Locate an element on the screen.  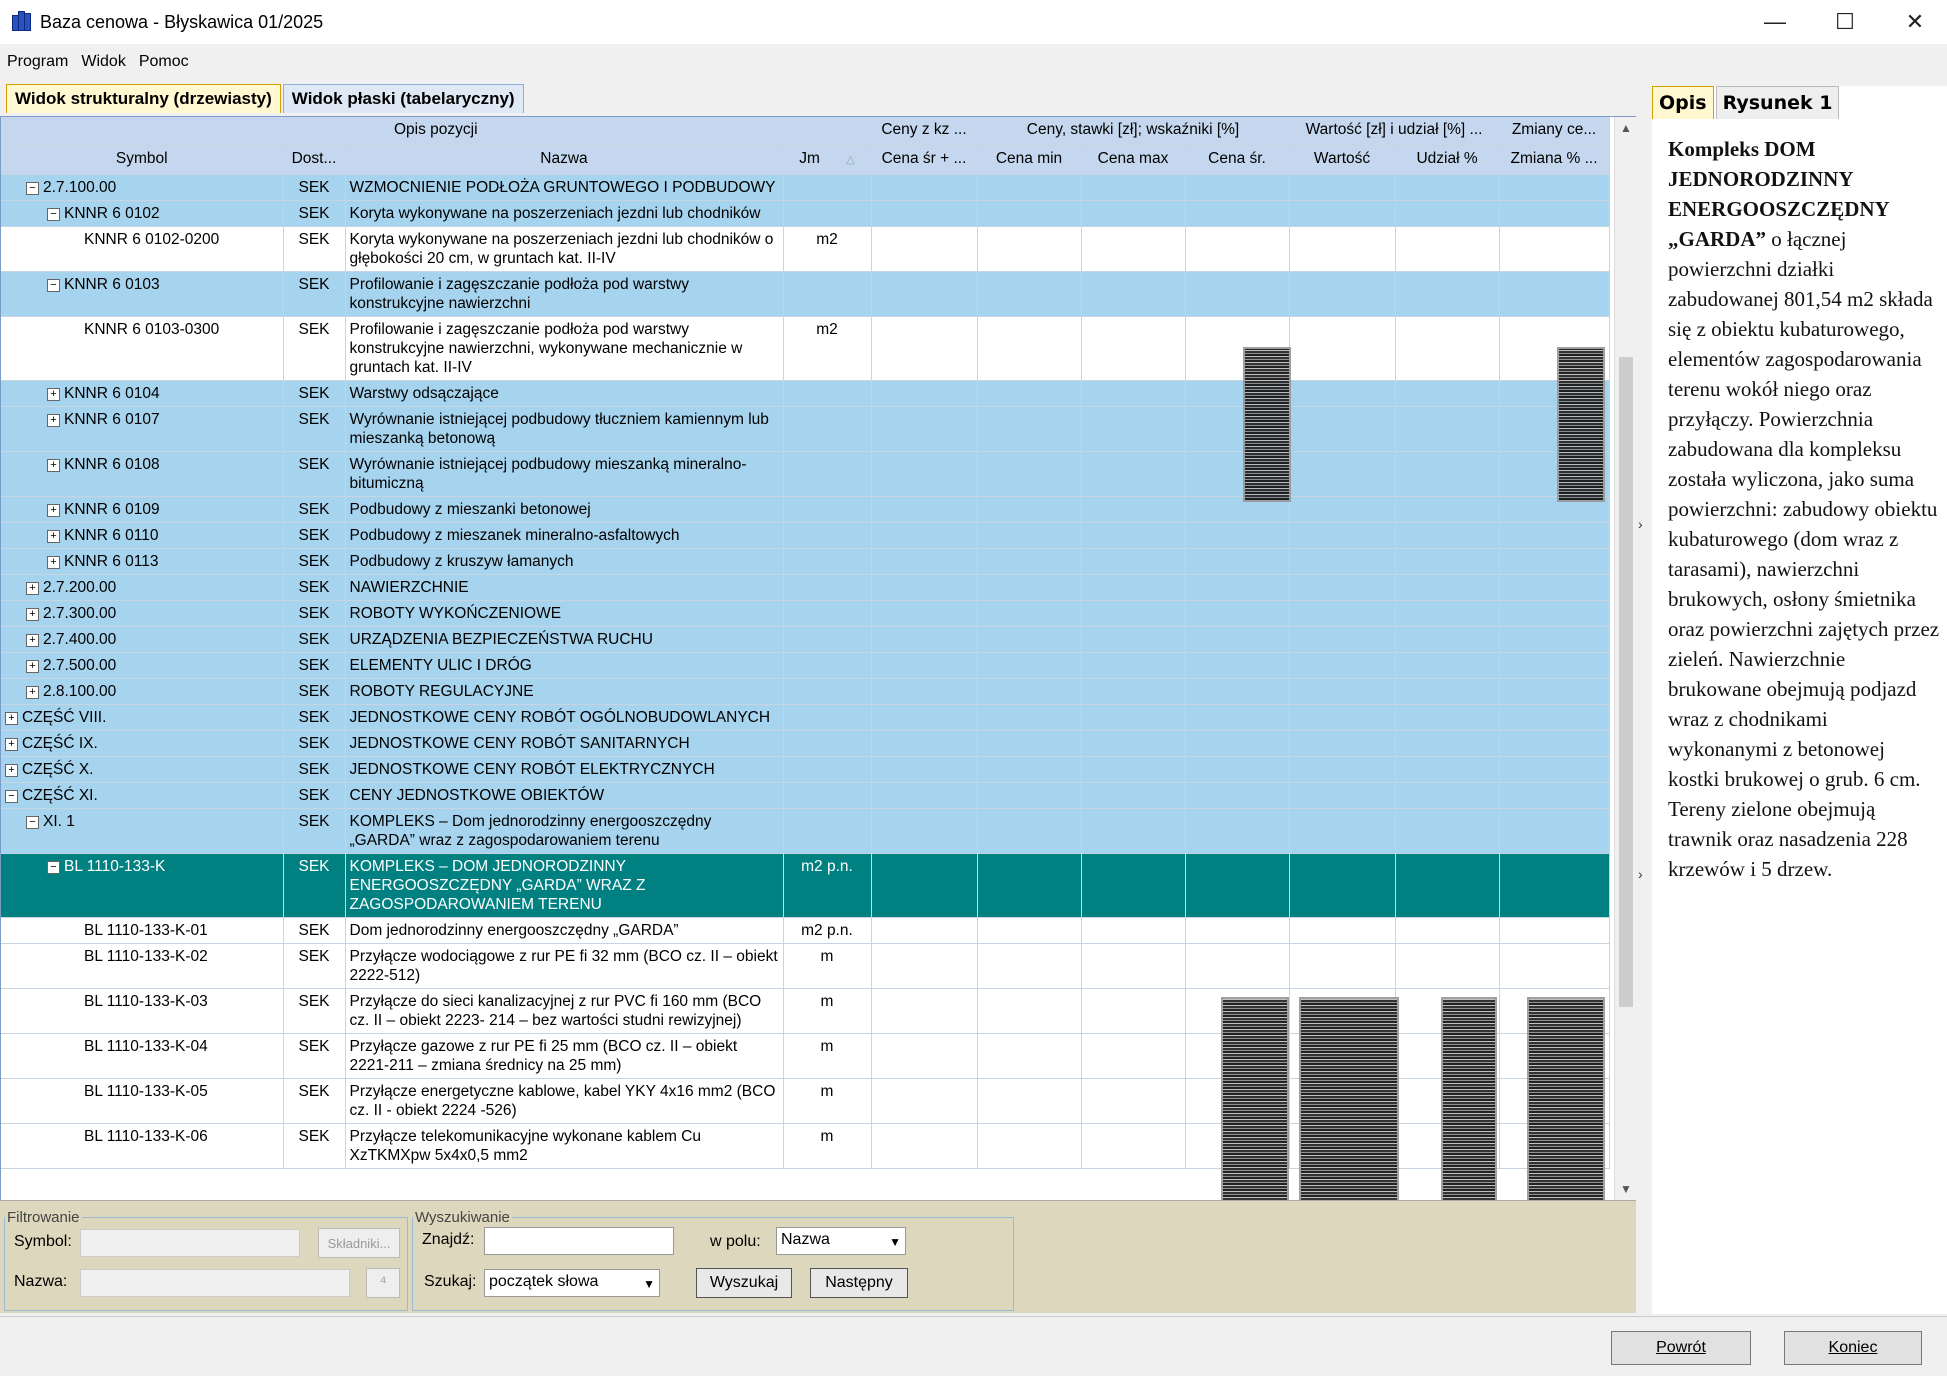
search-input is located at coordinates (579, 1241).